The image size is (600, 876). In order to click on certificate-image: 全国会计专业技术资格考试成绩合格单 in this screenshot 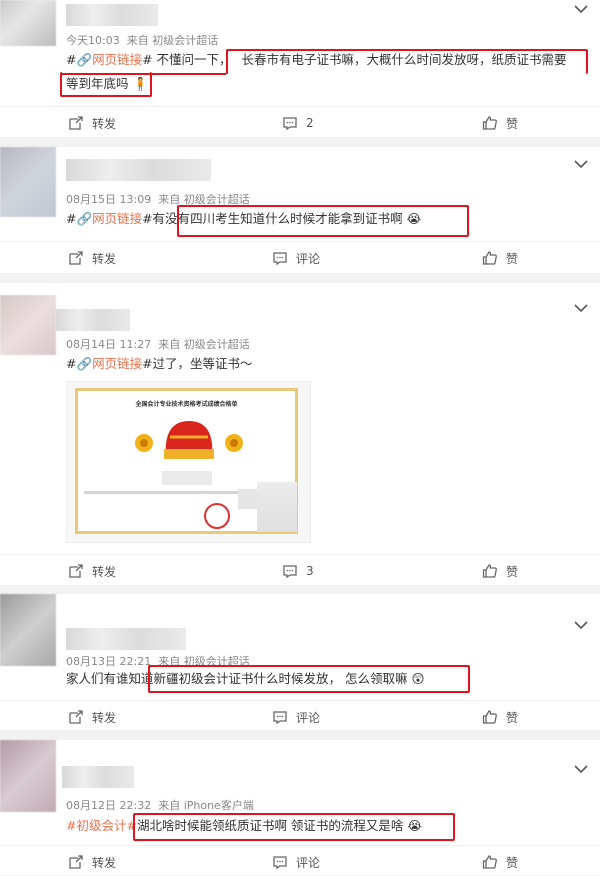, I will do `click(188, 462)`.